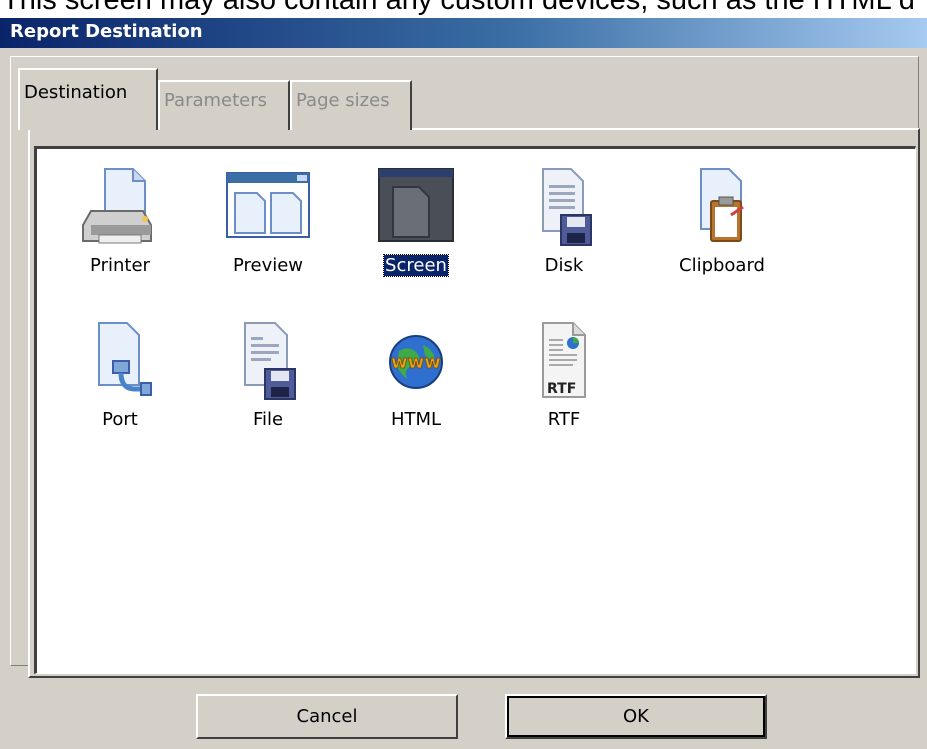 This screenshot has height=749, width=927. I want to click on destination-item-screen: Screen, so click(416, 220).